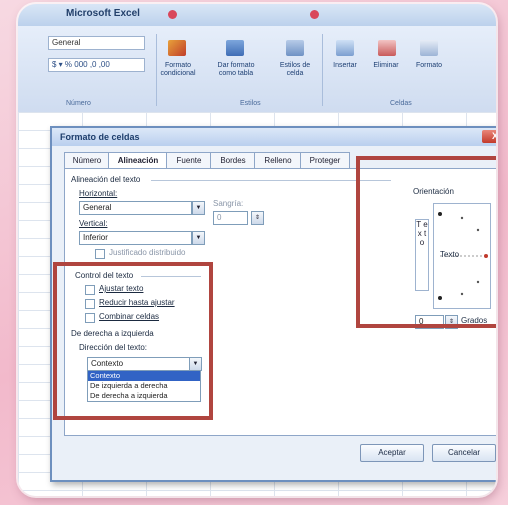 The height and width of the screenshot is (505, 508). I want to click on highlight-box-text-control, so click(133, 341).